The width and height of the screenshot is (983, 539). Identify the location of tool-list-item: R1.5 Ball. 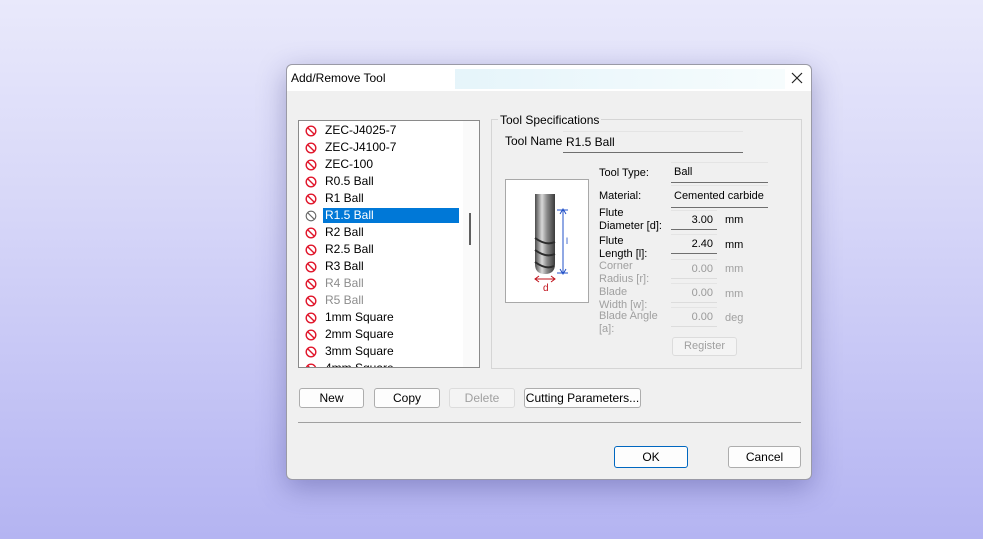
(382, 215).